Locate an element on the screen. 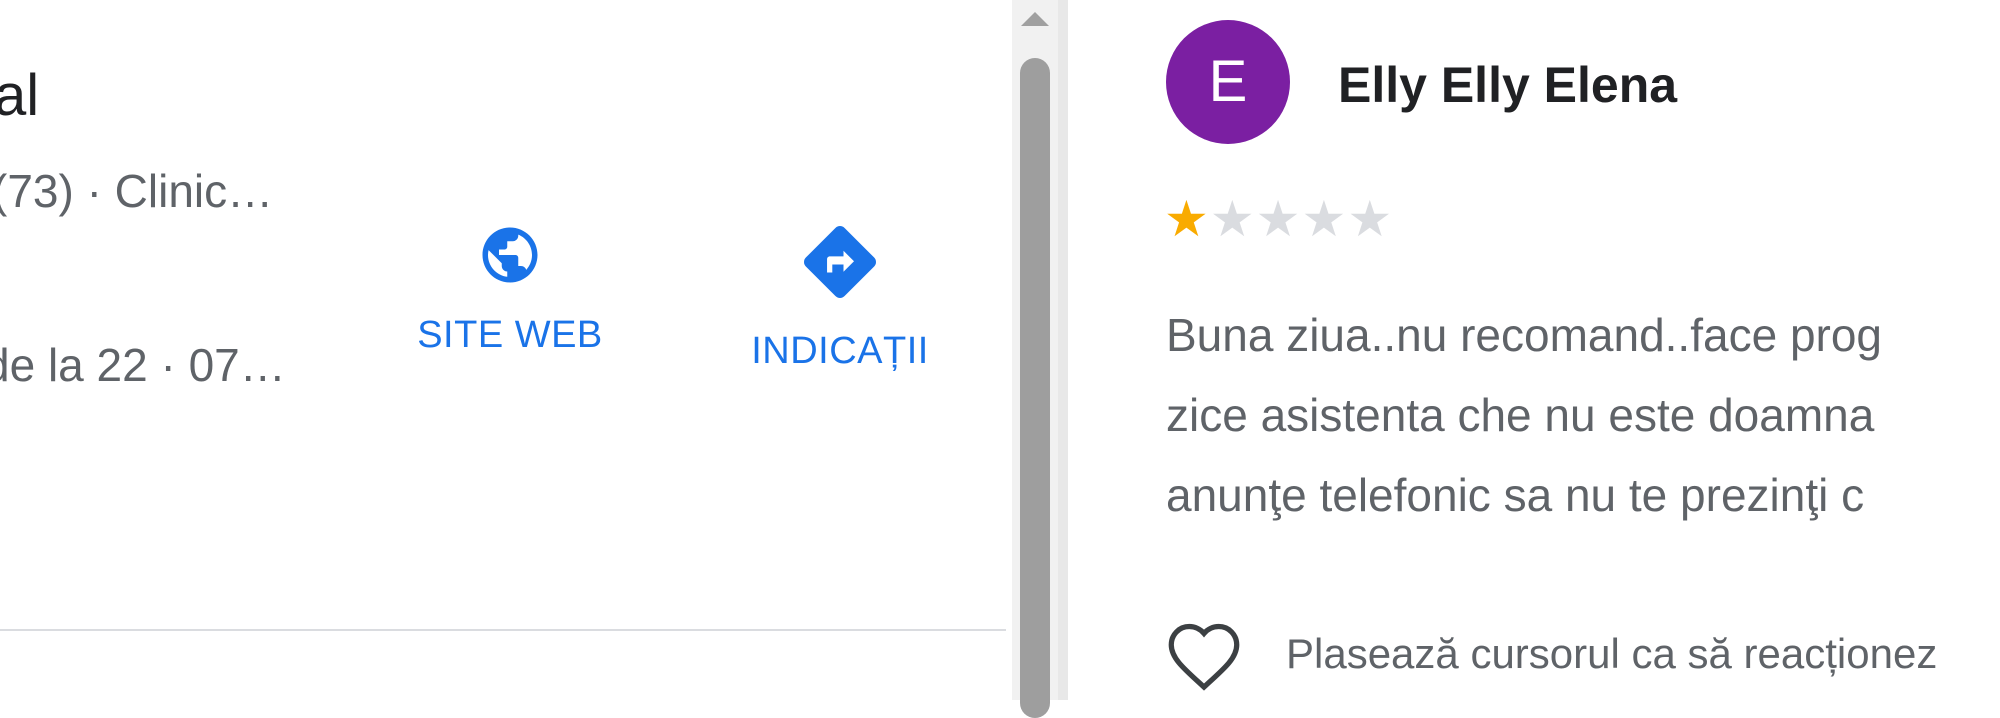  directions-button: INDICAȚII is located at coordinates (840, 296).